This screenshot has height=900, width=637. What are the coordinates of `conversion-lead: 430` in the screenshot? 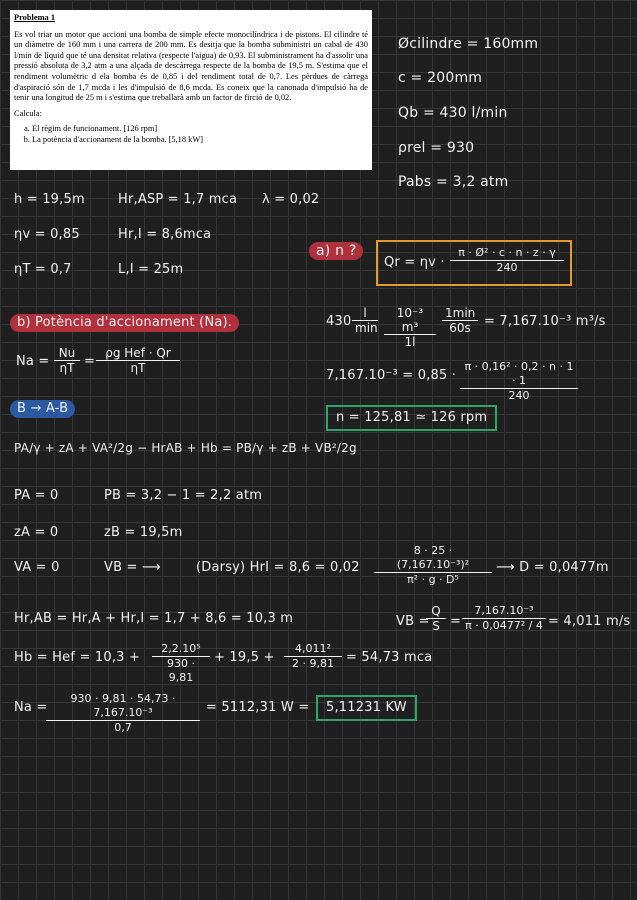 It's located at (339, 321).